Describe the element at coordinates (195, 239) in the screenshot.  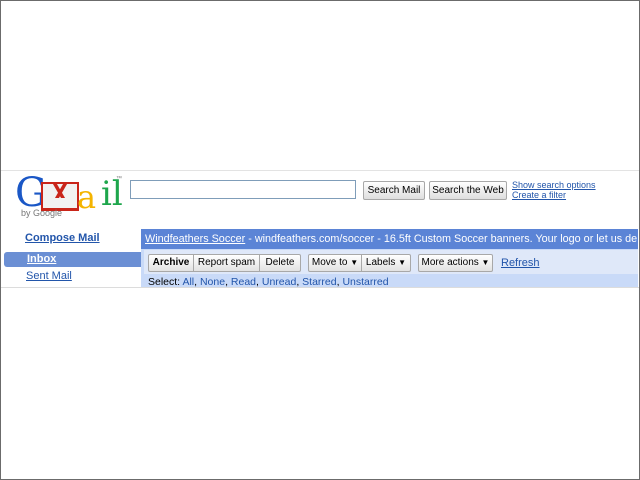
I see `ad-link: Windfeathers Soccer` at that location.